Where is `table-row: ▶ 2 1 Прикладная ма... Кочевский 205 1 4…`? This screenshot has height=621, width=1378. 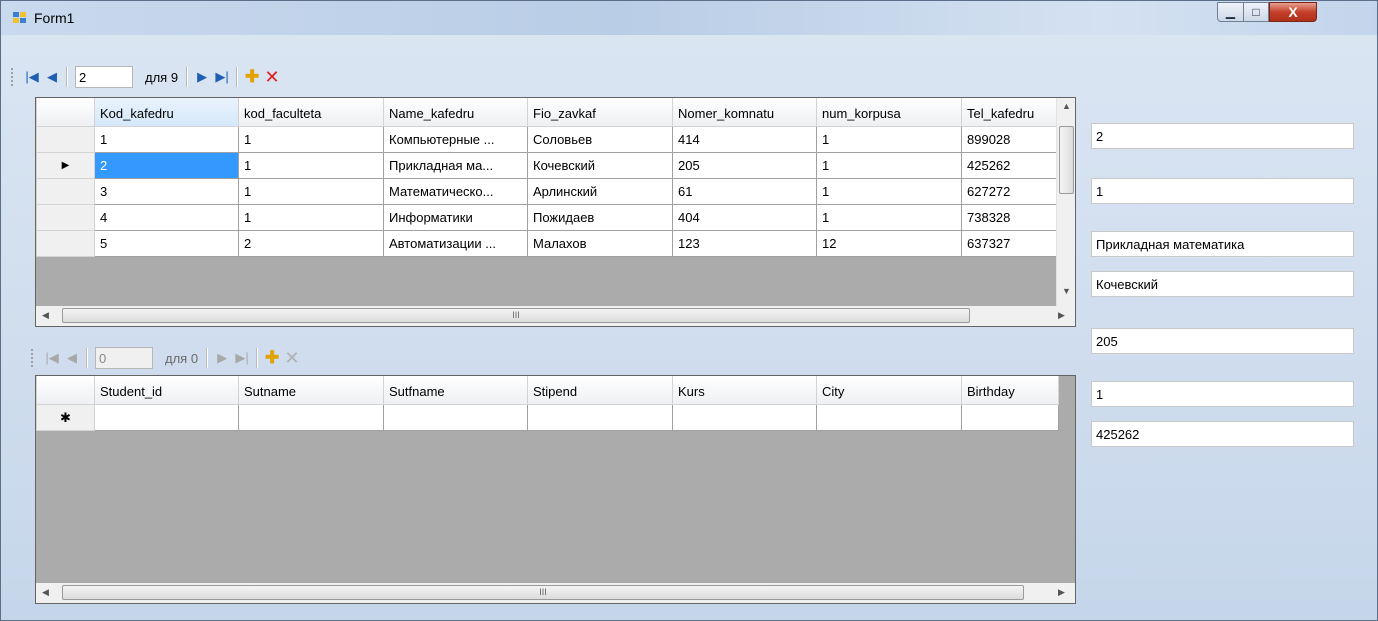
table-row: ▶ 2 1 Прикладная ма... Кочевский 205 1 4… is located at coordinates (547, 165).